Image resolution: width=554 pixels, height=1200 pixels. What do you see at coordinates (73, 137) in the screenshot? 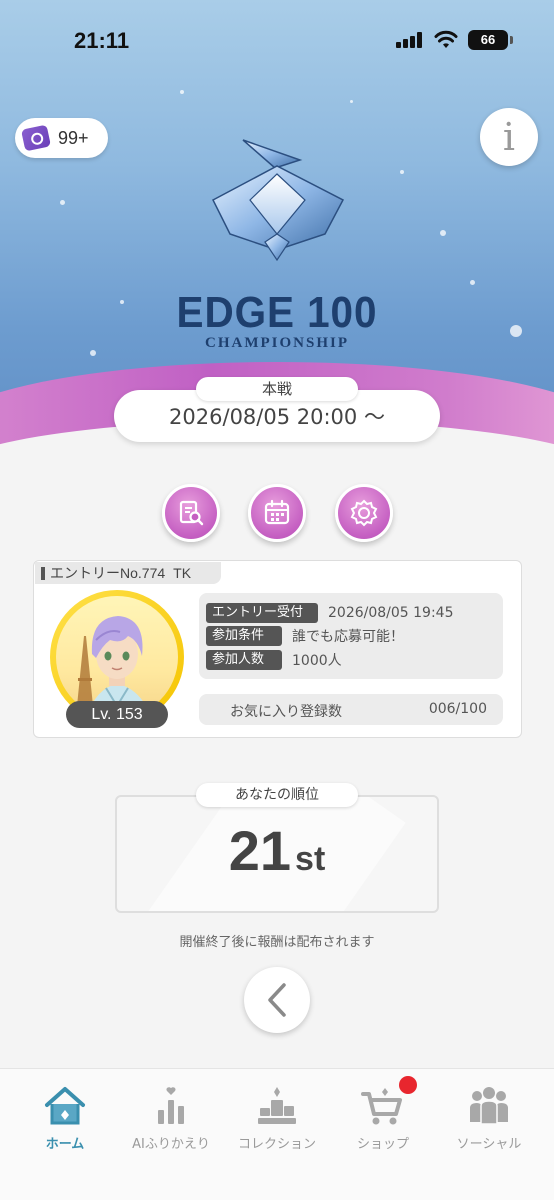
I see `ticket-count: 99+` at bounding box center [73, 137].